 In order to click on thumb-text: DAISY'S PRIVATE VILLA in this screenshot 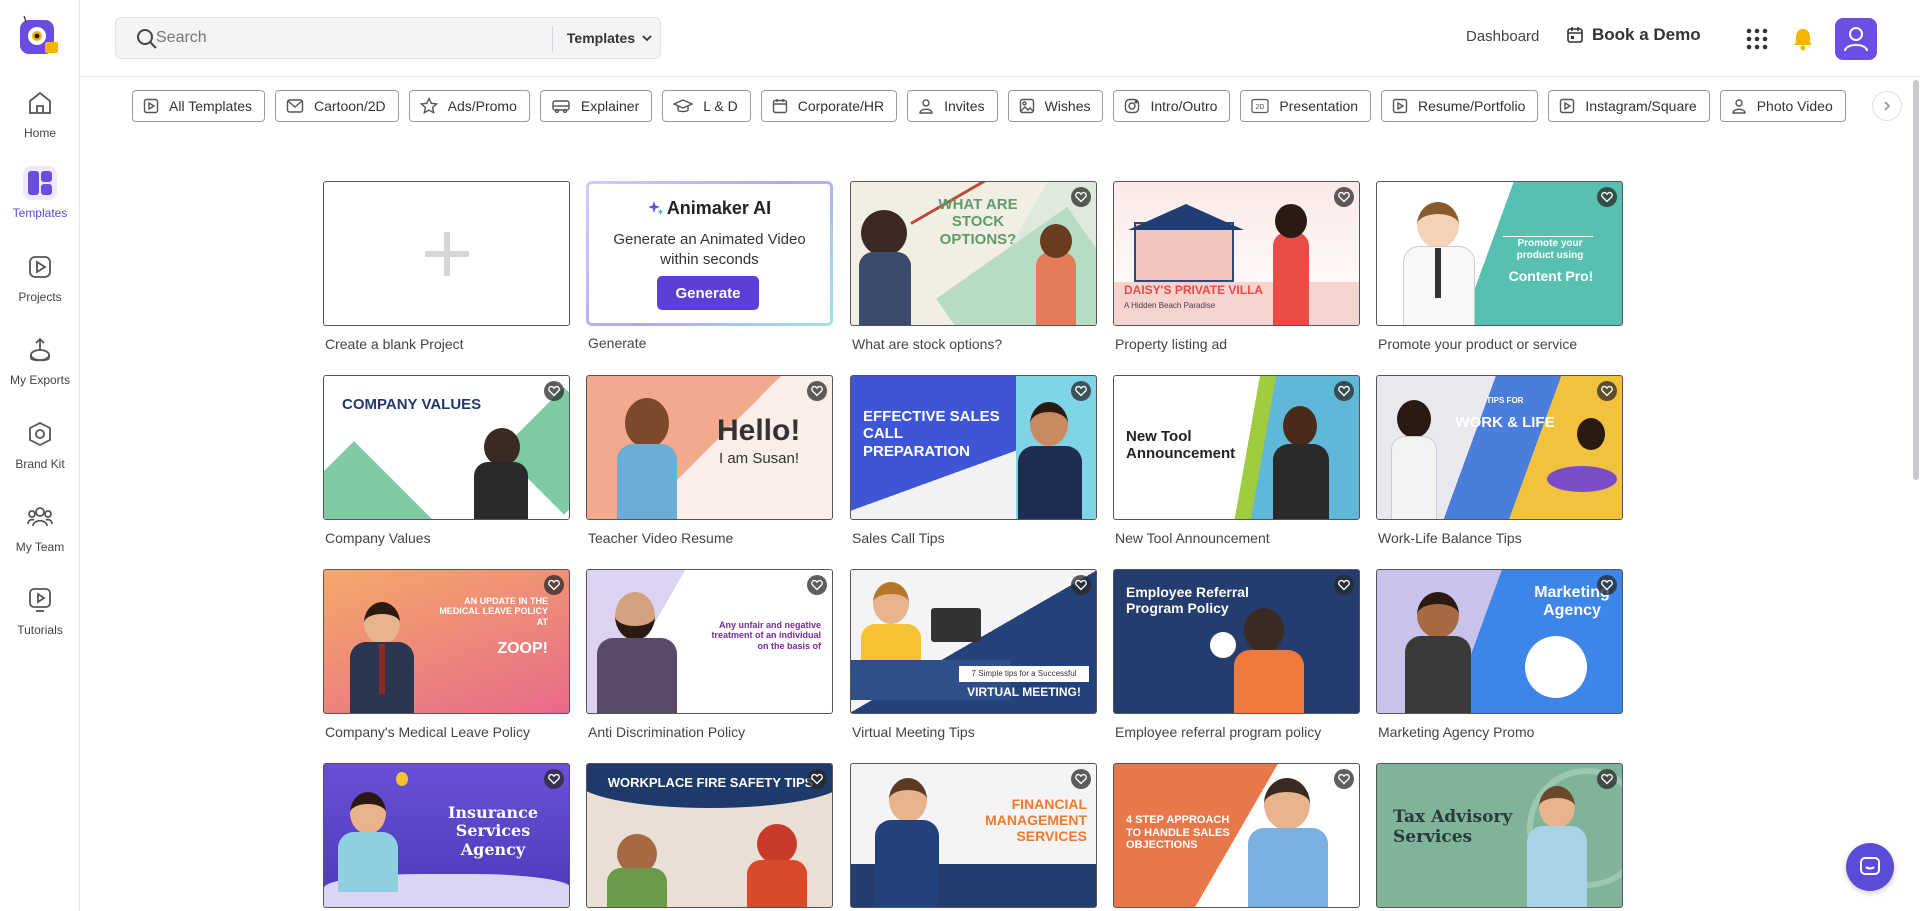, I will do `click(1194, 290)`.